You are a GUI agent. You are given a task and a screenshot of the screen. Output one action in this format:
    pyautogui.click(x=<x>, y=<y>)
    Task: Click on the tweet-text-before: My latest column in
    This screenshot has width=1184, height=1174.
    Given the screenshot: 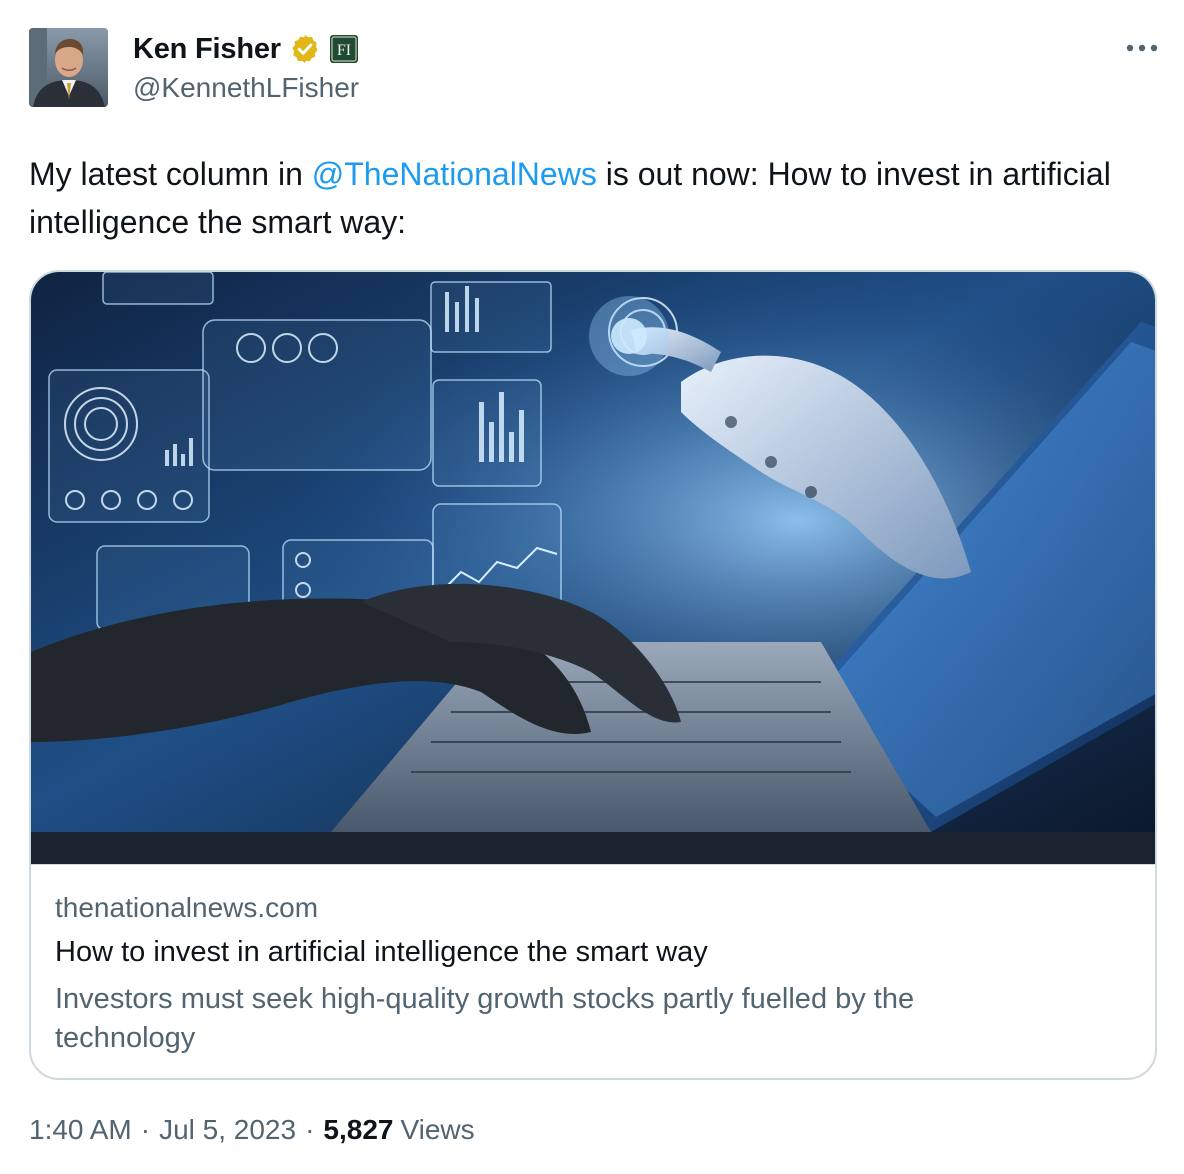 What is the action you would take?
    pyautogui.click(x=170, y=174)
    